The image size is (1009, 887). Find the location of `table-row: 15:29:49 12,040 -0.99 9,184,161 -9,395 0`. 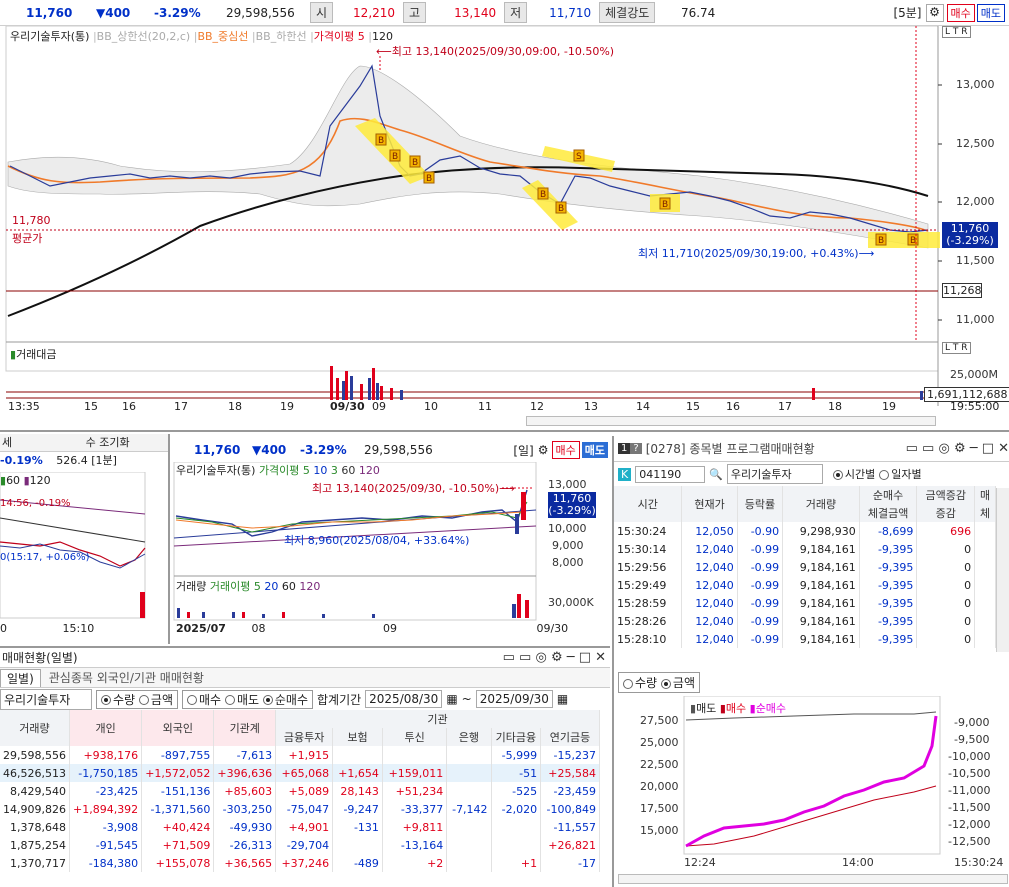

table-row: 15:29:49 12,040 -0.99 9,184,161 -9,395 0 is located at coordinates (805, 585).